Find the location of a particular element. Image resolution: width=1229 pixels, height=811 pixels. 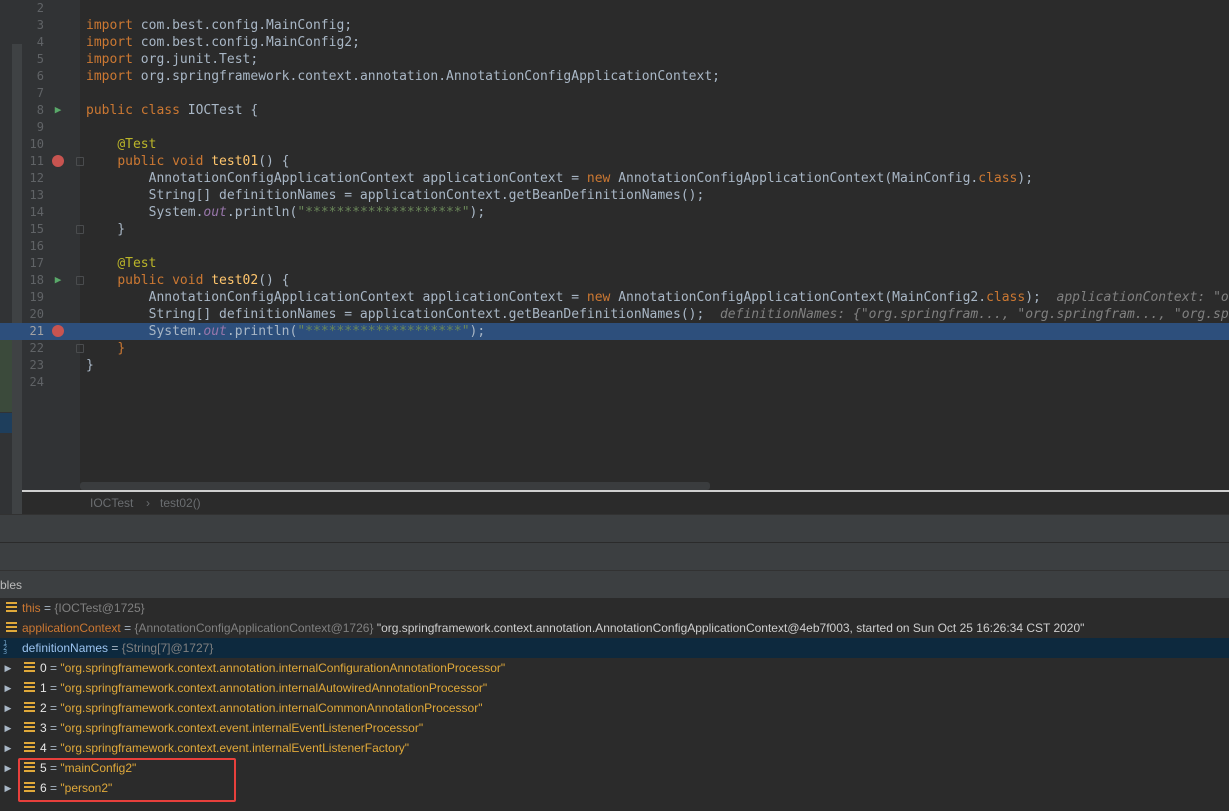

line-number: 19 is located at coordinates (36, 297).